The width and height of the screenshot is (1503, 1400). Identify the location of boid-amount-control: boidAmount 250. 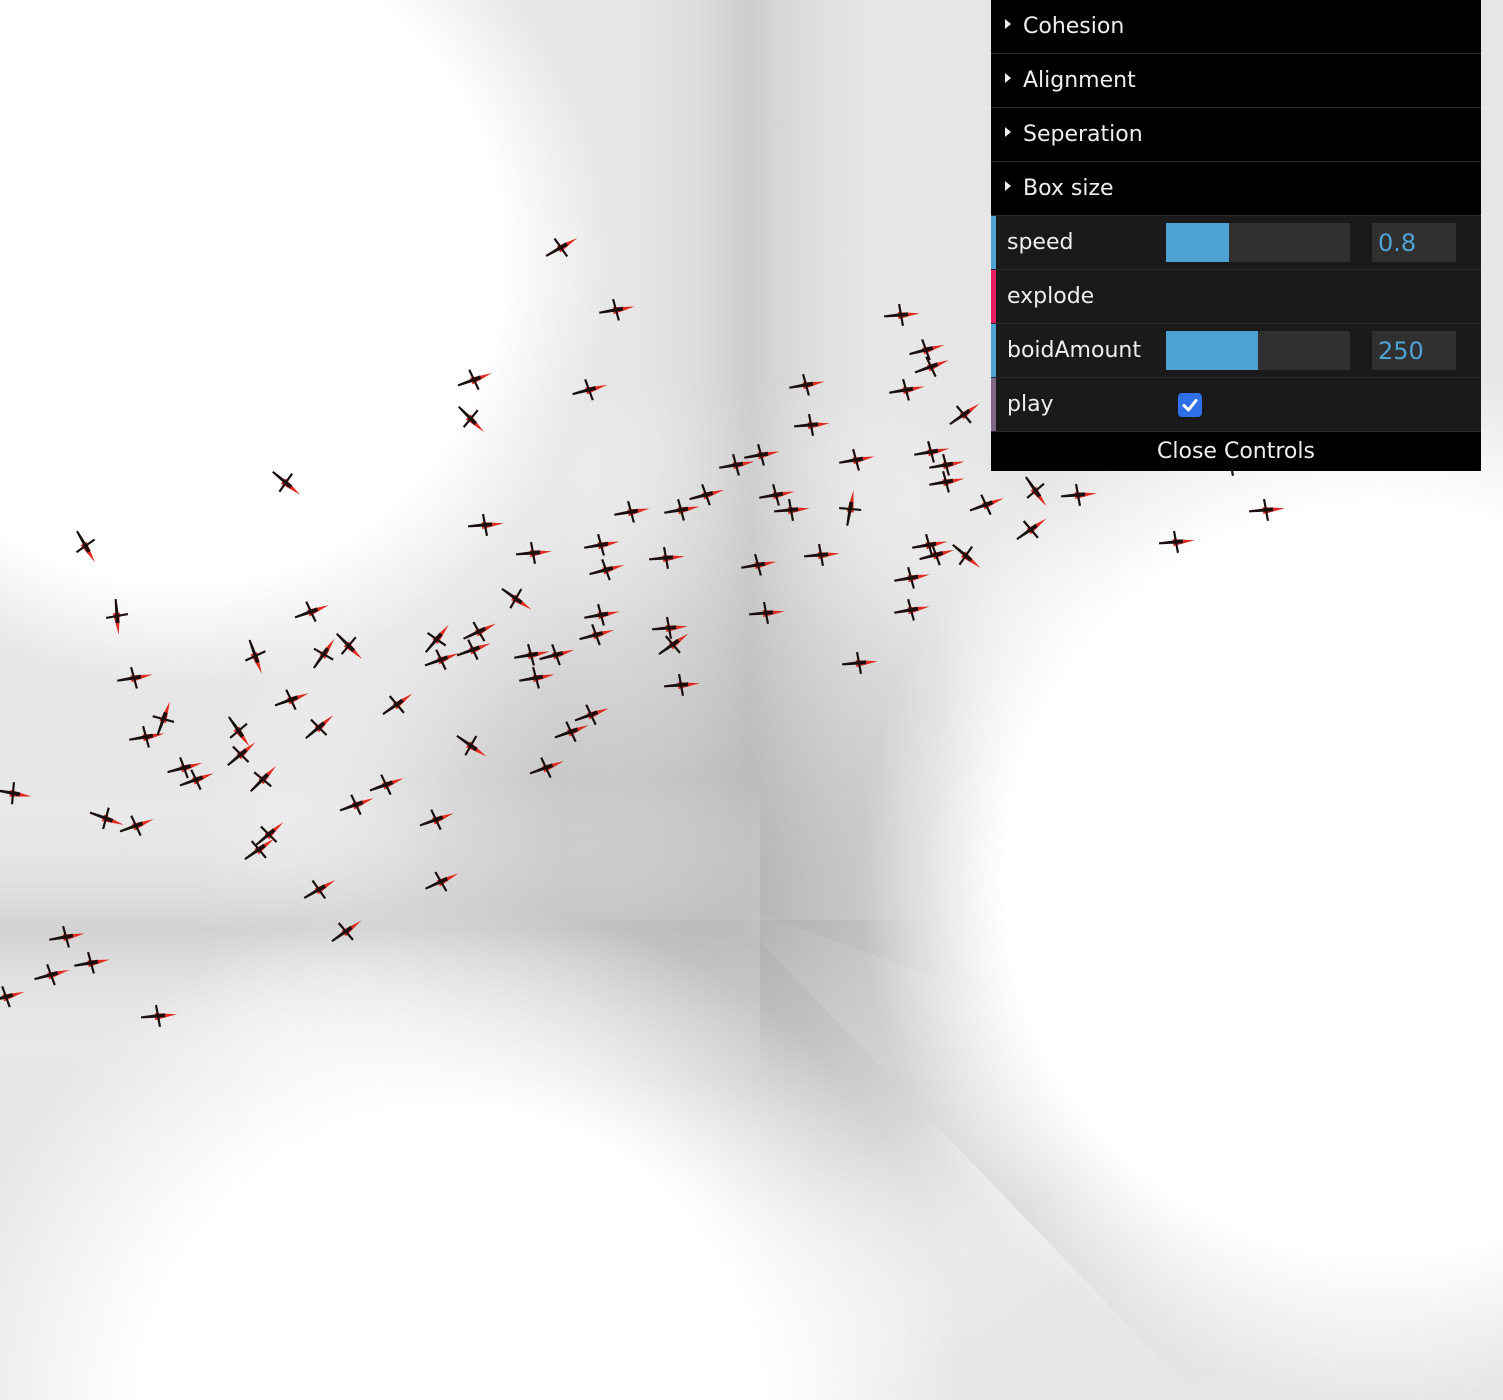
(1236, 351).